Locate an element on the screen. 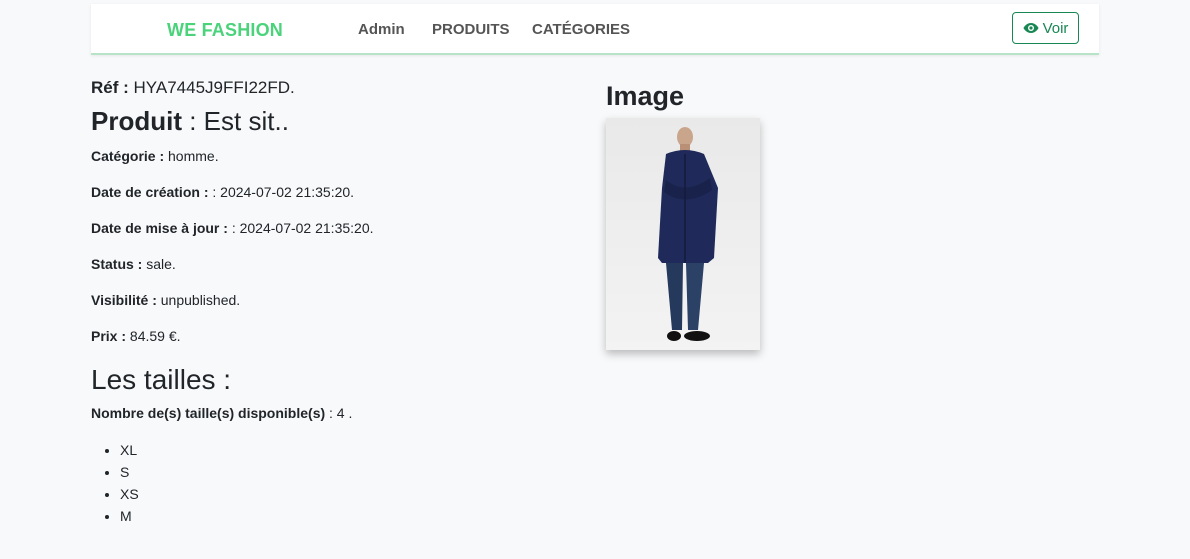 Image resolution: width=1190 pixels, height=559 pixels. list-item: S is located at coordinates (129, 472).